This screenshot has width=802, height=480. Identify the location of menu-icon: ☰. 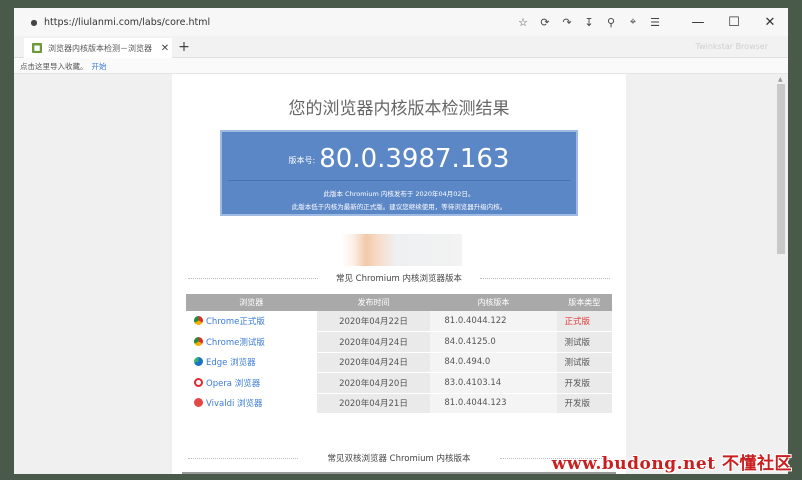
(655, 22).